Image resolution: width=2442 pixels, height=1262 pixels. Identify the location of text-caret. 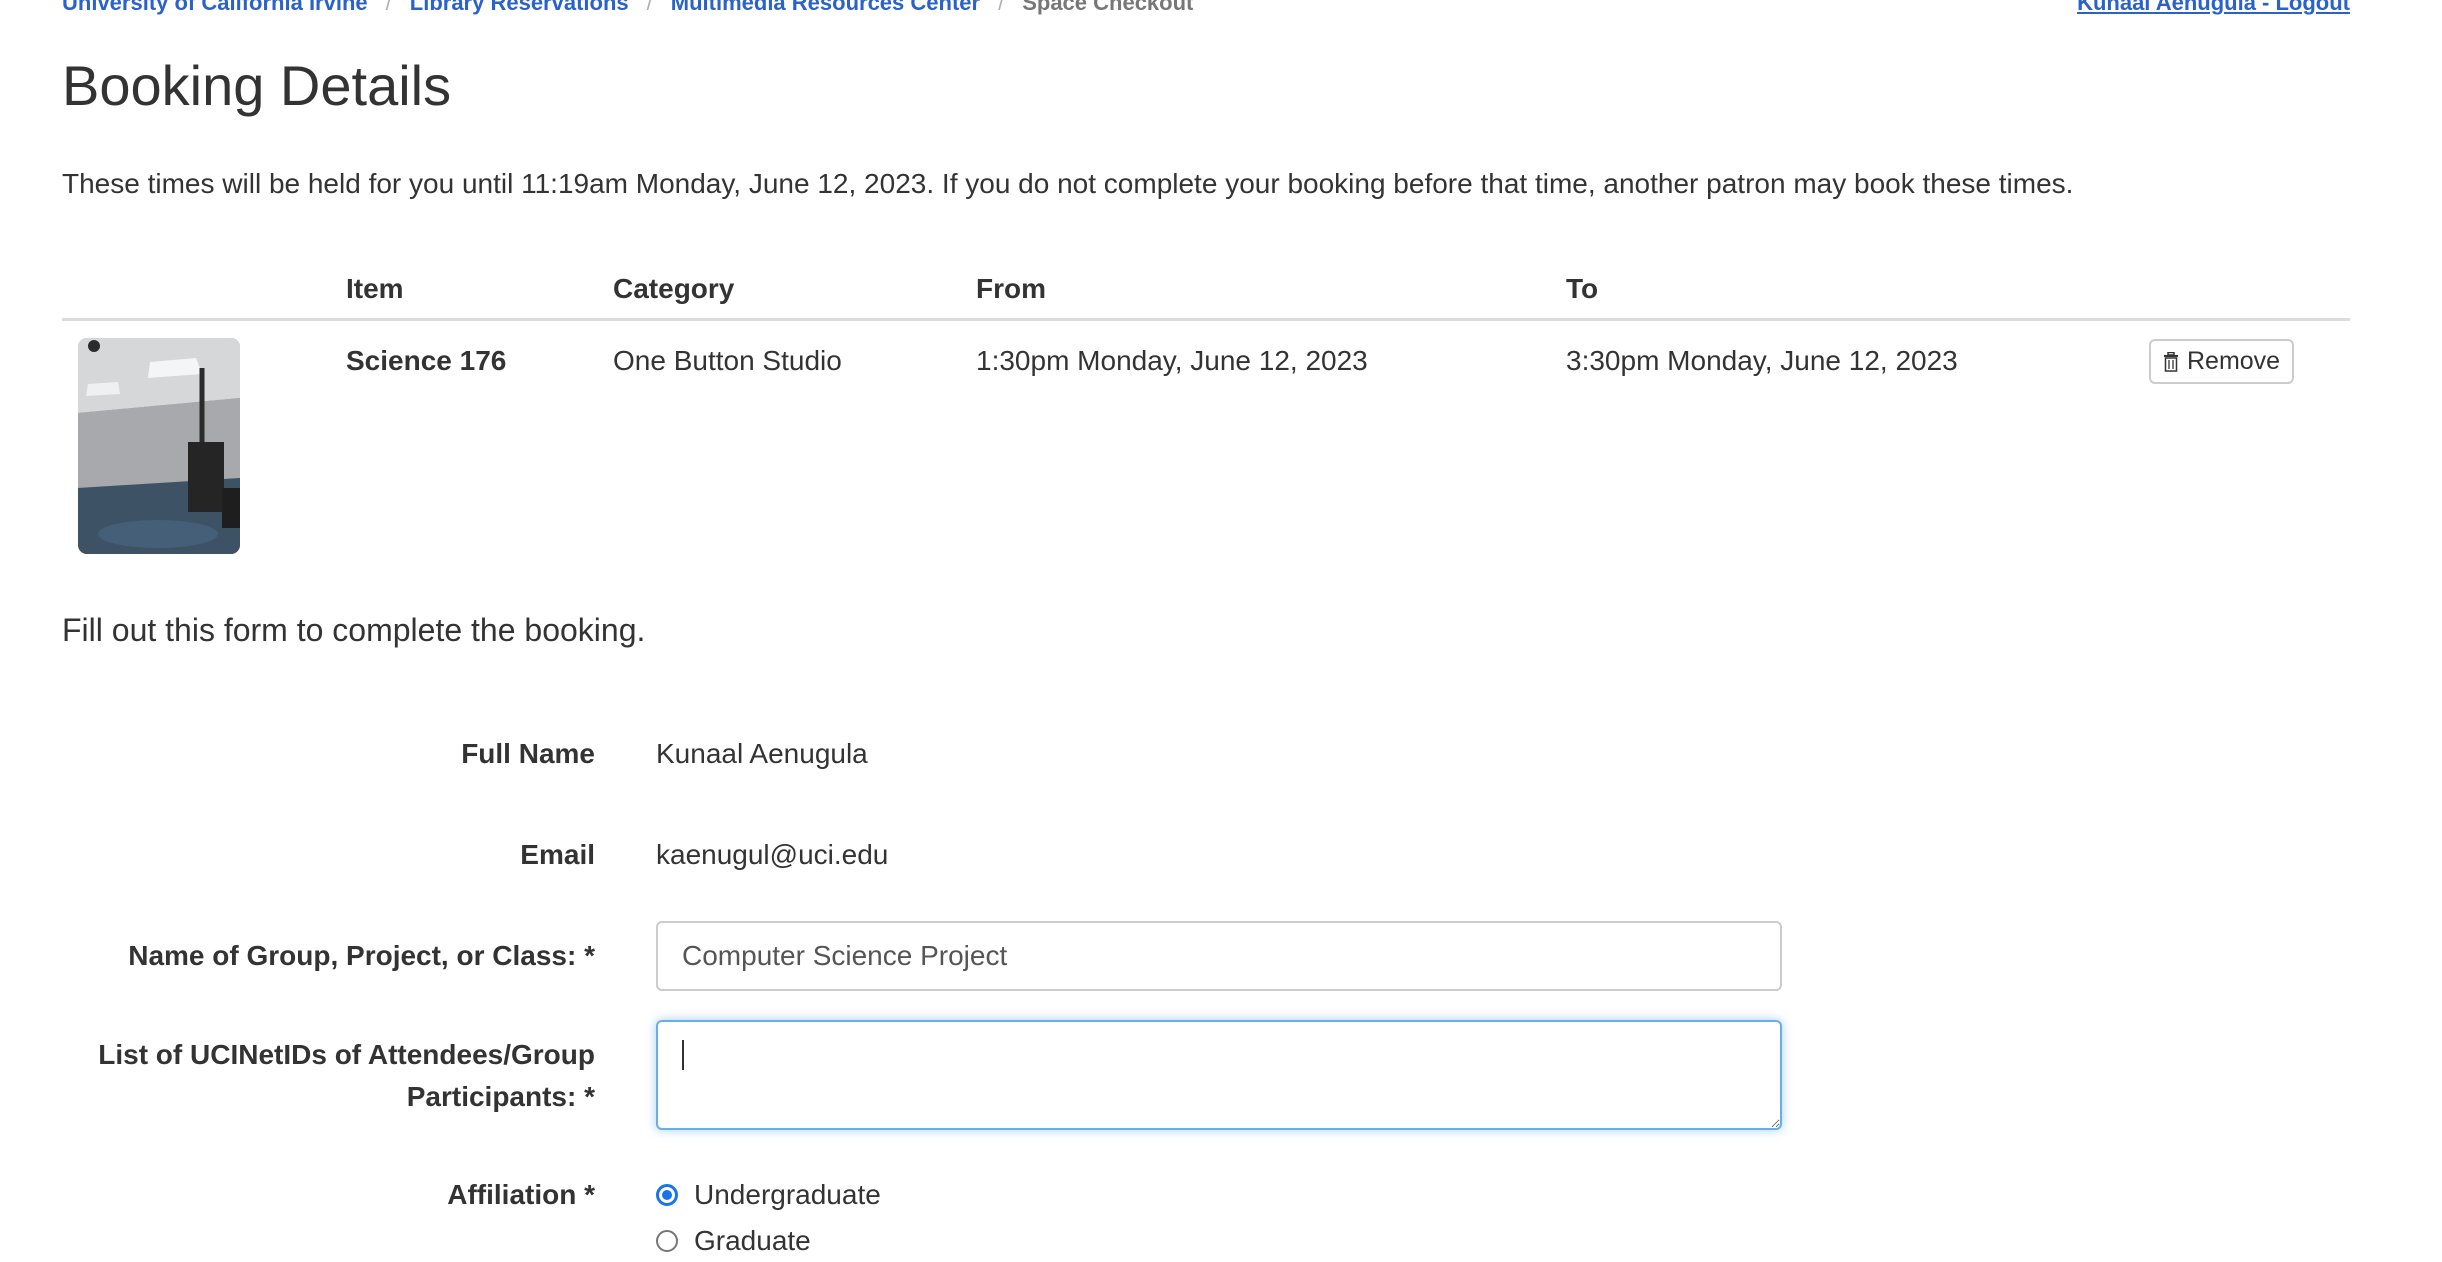
(683, 1055).